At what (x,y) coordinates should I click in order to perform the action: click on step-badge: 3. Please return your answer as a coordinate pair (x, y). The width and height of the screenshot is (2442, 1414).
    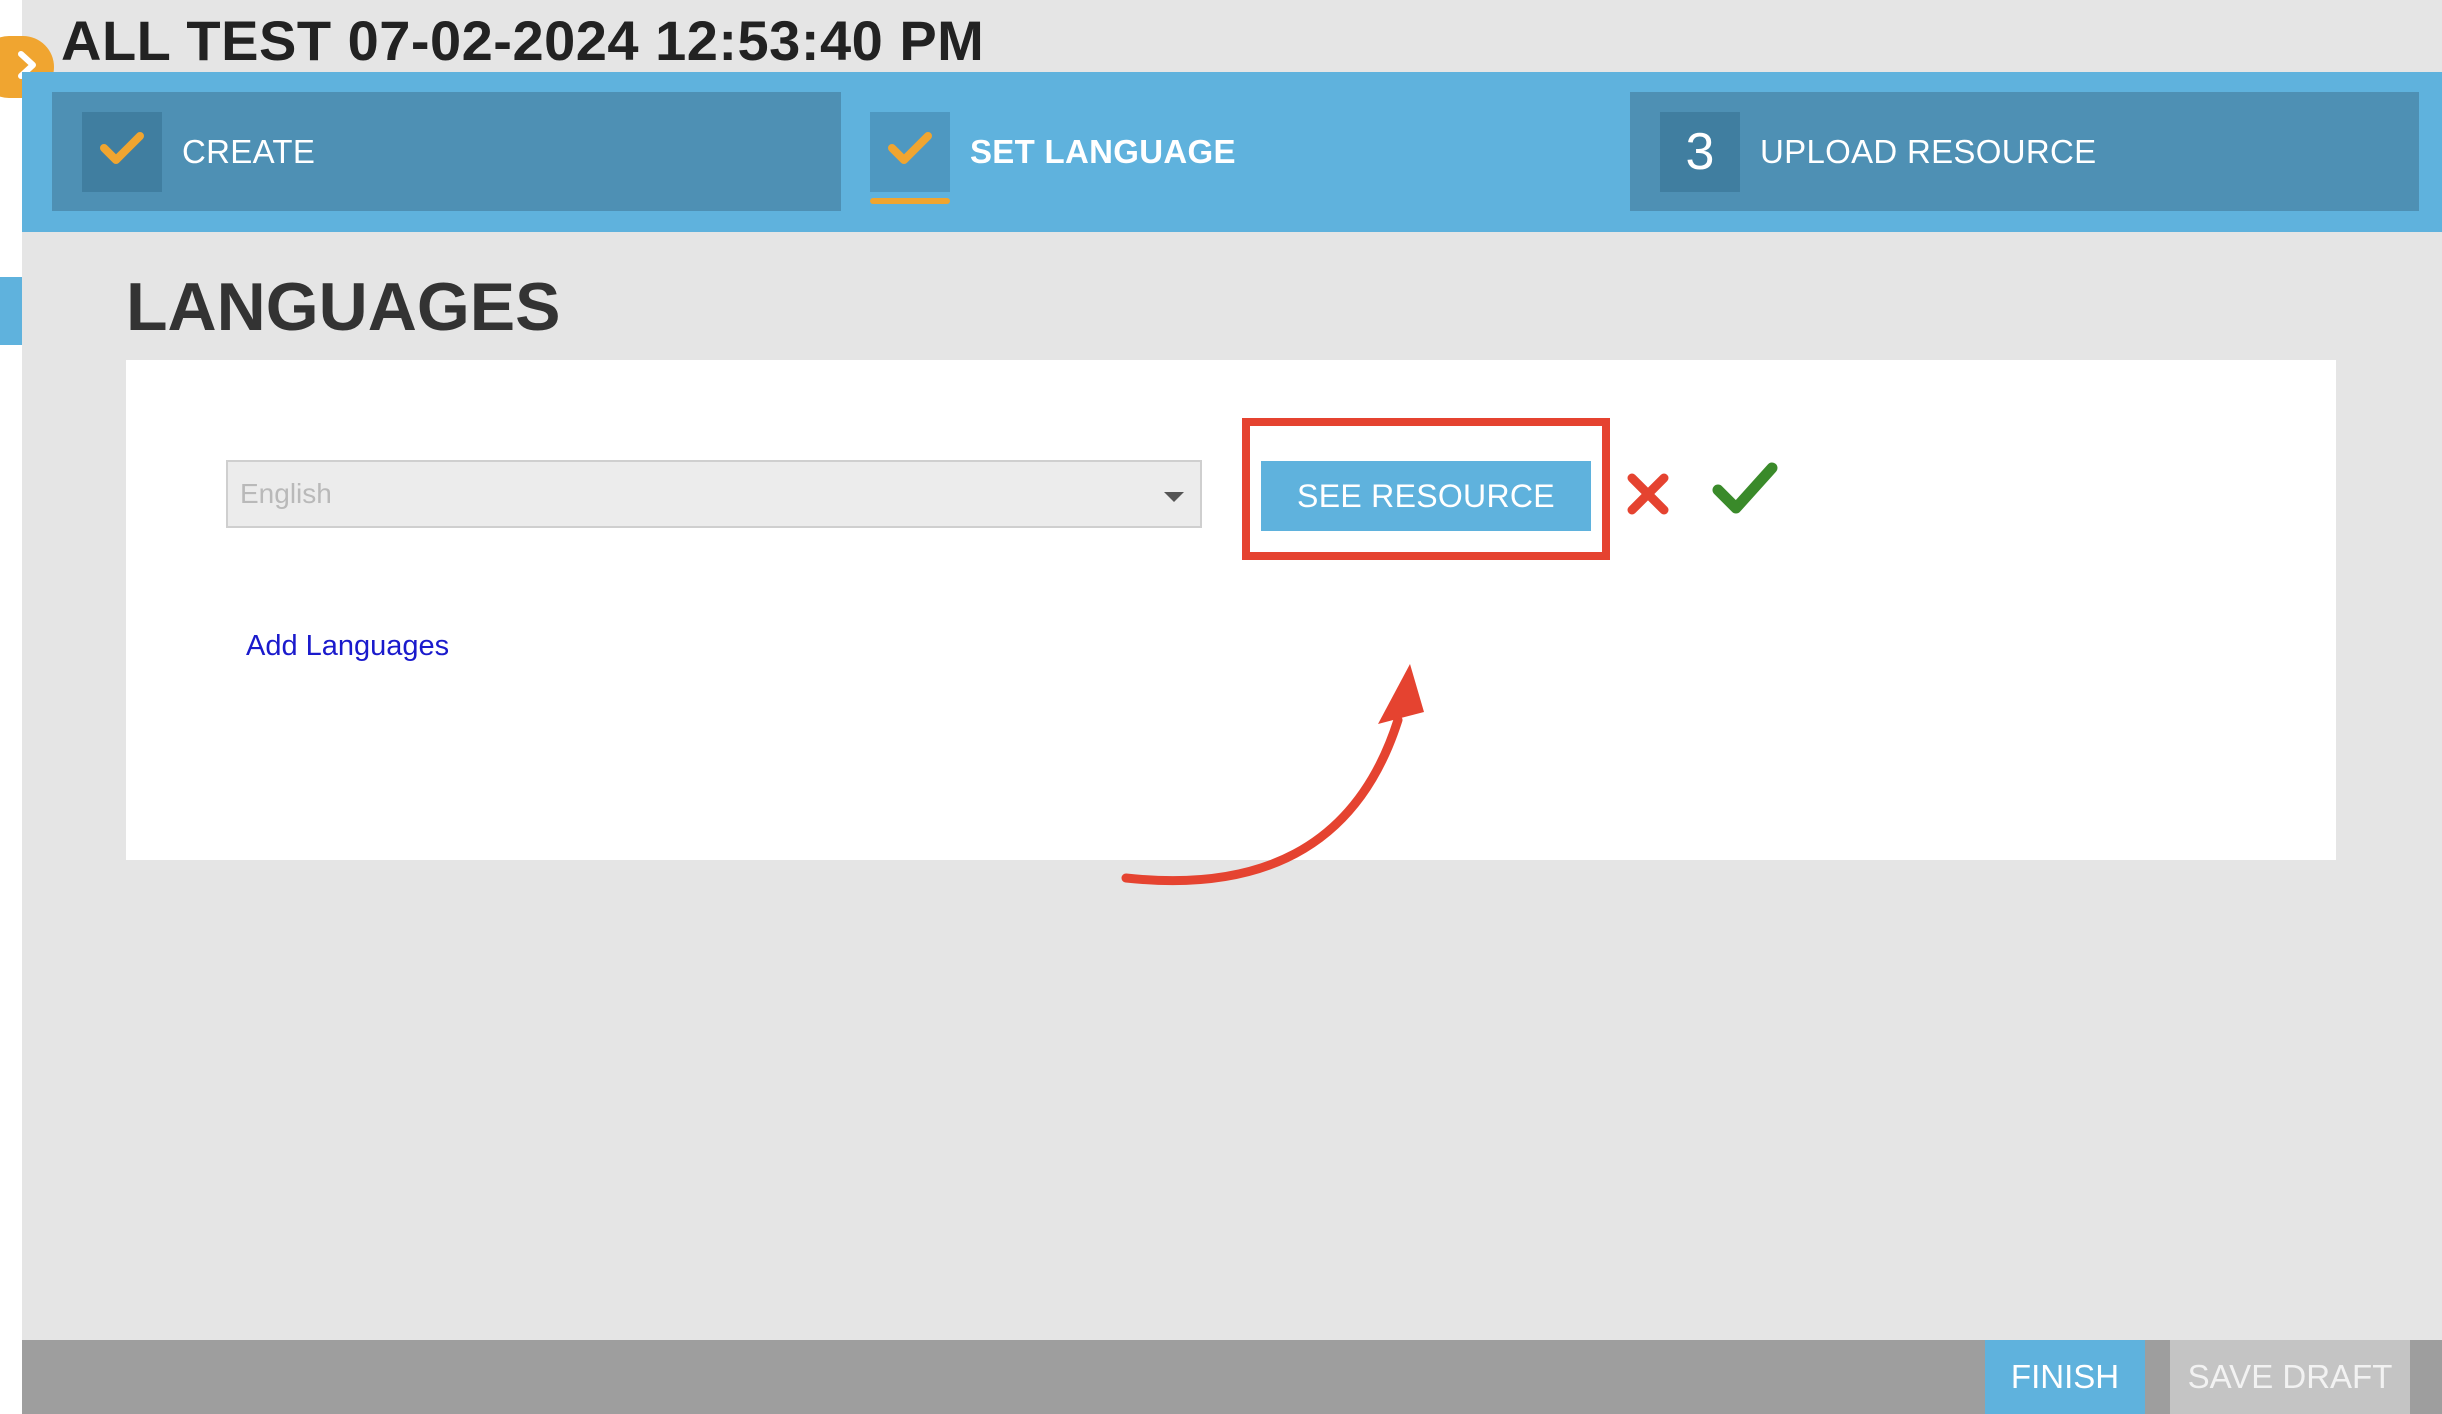
    Looking at the image, I should click on (1700, 151).